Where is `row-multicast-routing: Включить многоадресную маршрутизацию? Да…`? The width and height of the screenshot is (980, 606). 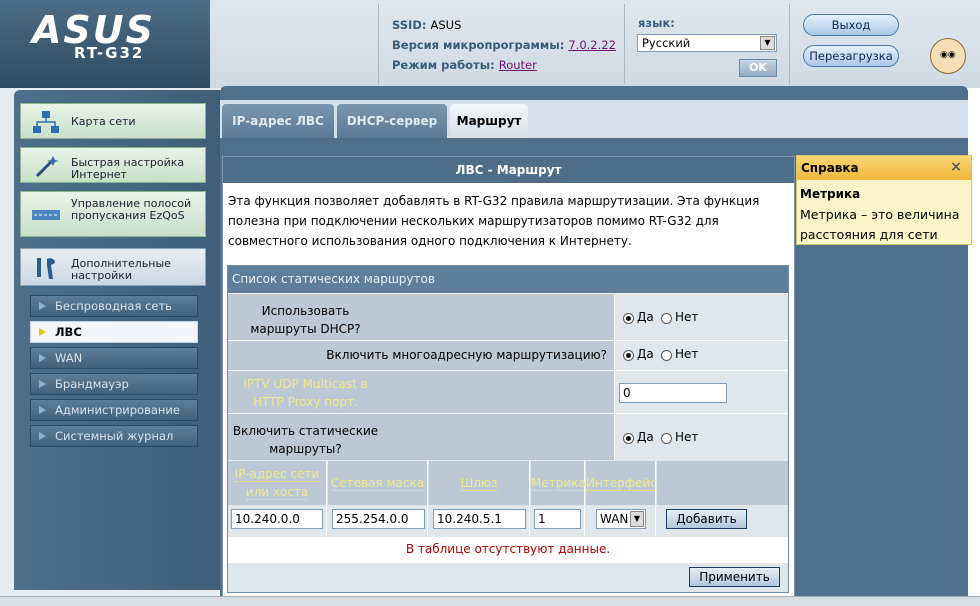 row-multicast-routing: Включить многоадресную маршрутизацию? Да… is located at coordinates (508, 355).